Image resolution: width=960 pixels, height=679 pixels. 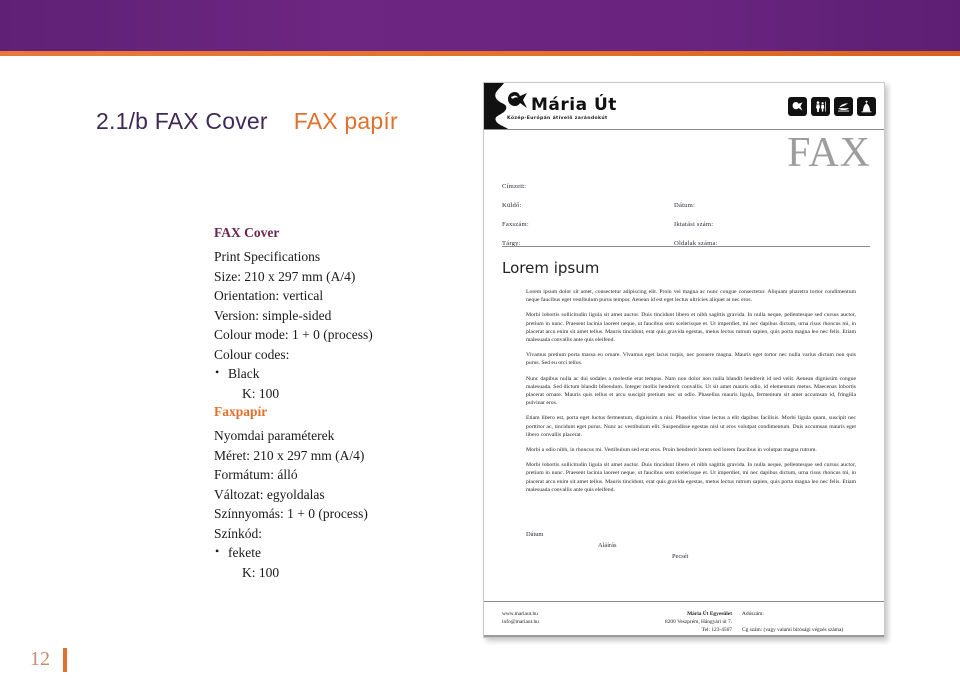 What do you see at coordinates (285, 276) in the screenshot?
I see `spec-line: Size: 210 x 297 mm (A/4)` at bounding box center [285, 276].